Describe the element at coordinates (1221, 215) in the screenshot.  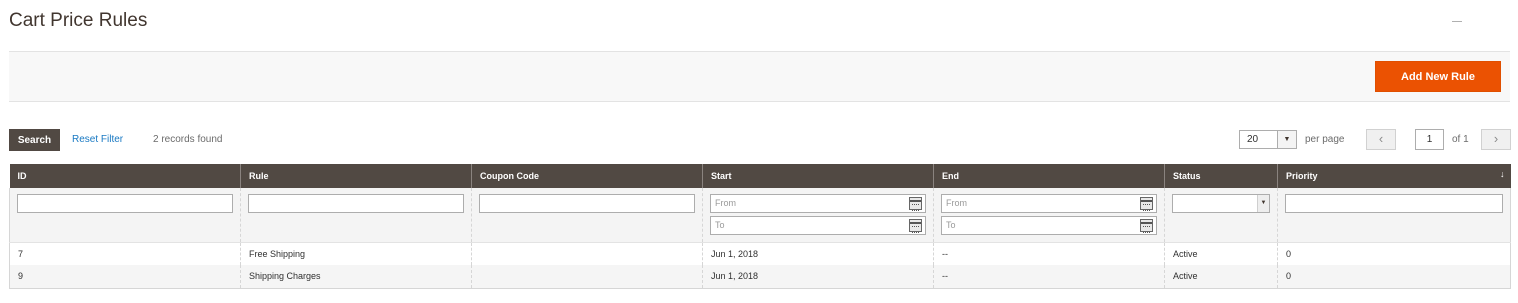
I see `filter-cell-status: ▼` at that location.